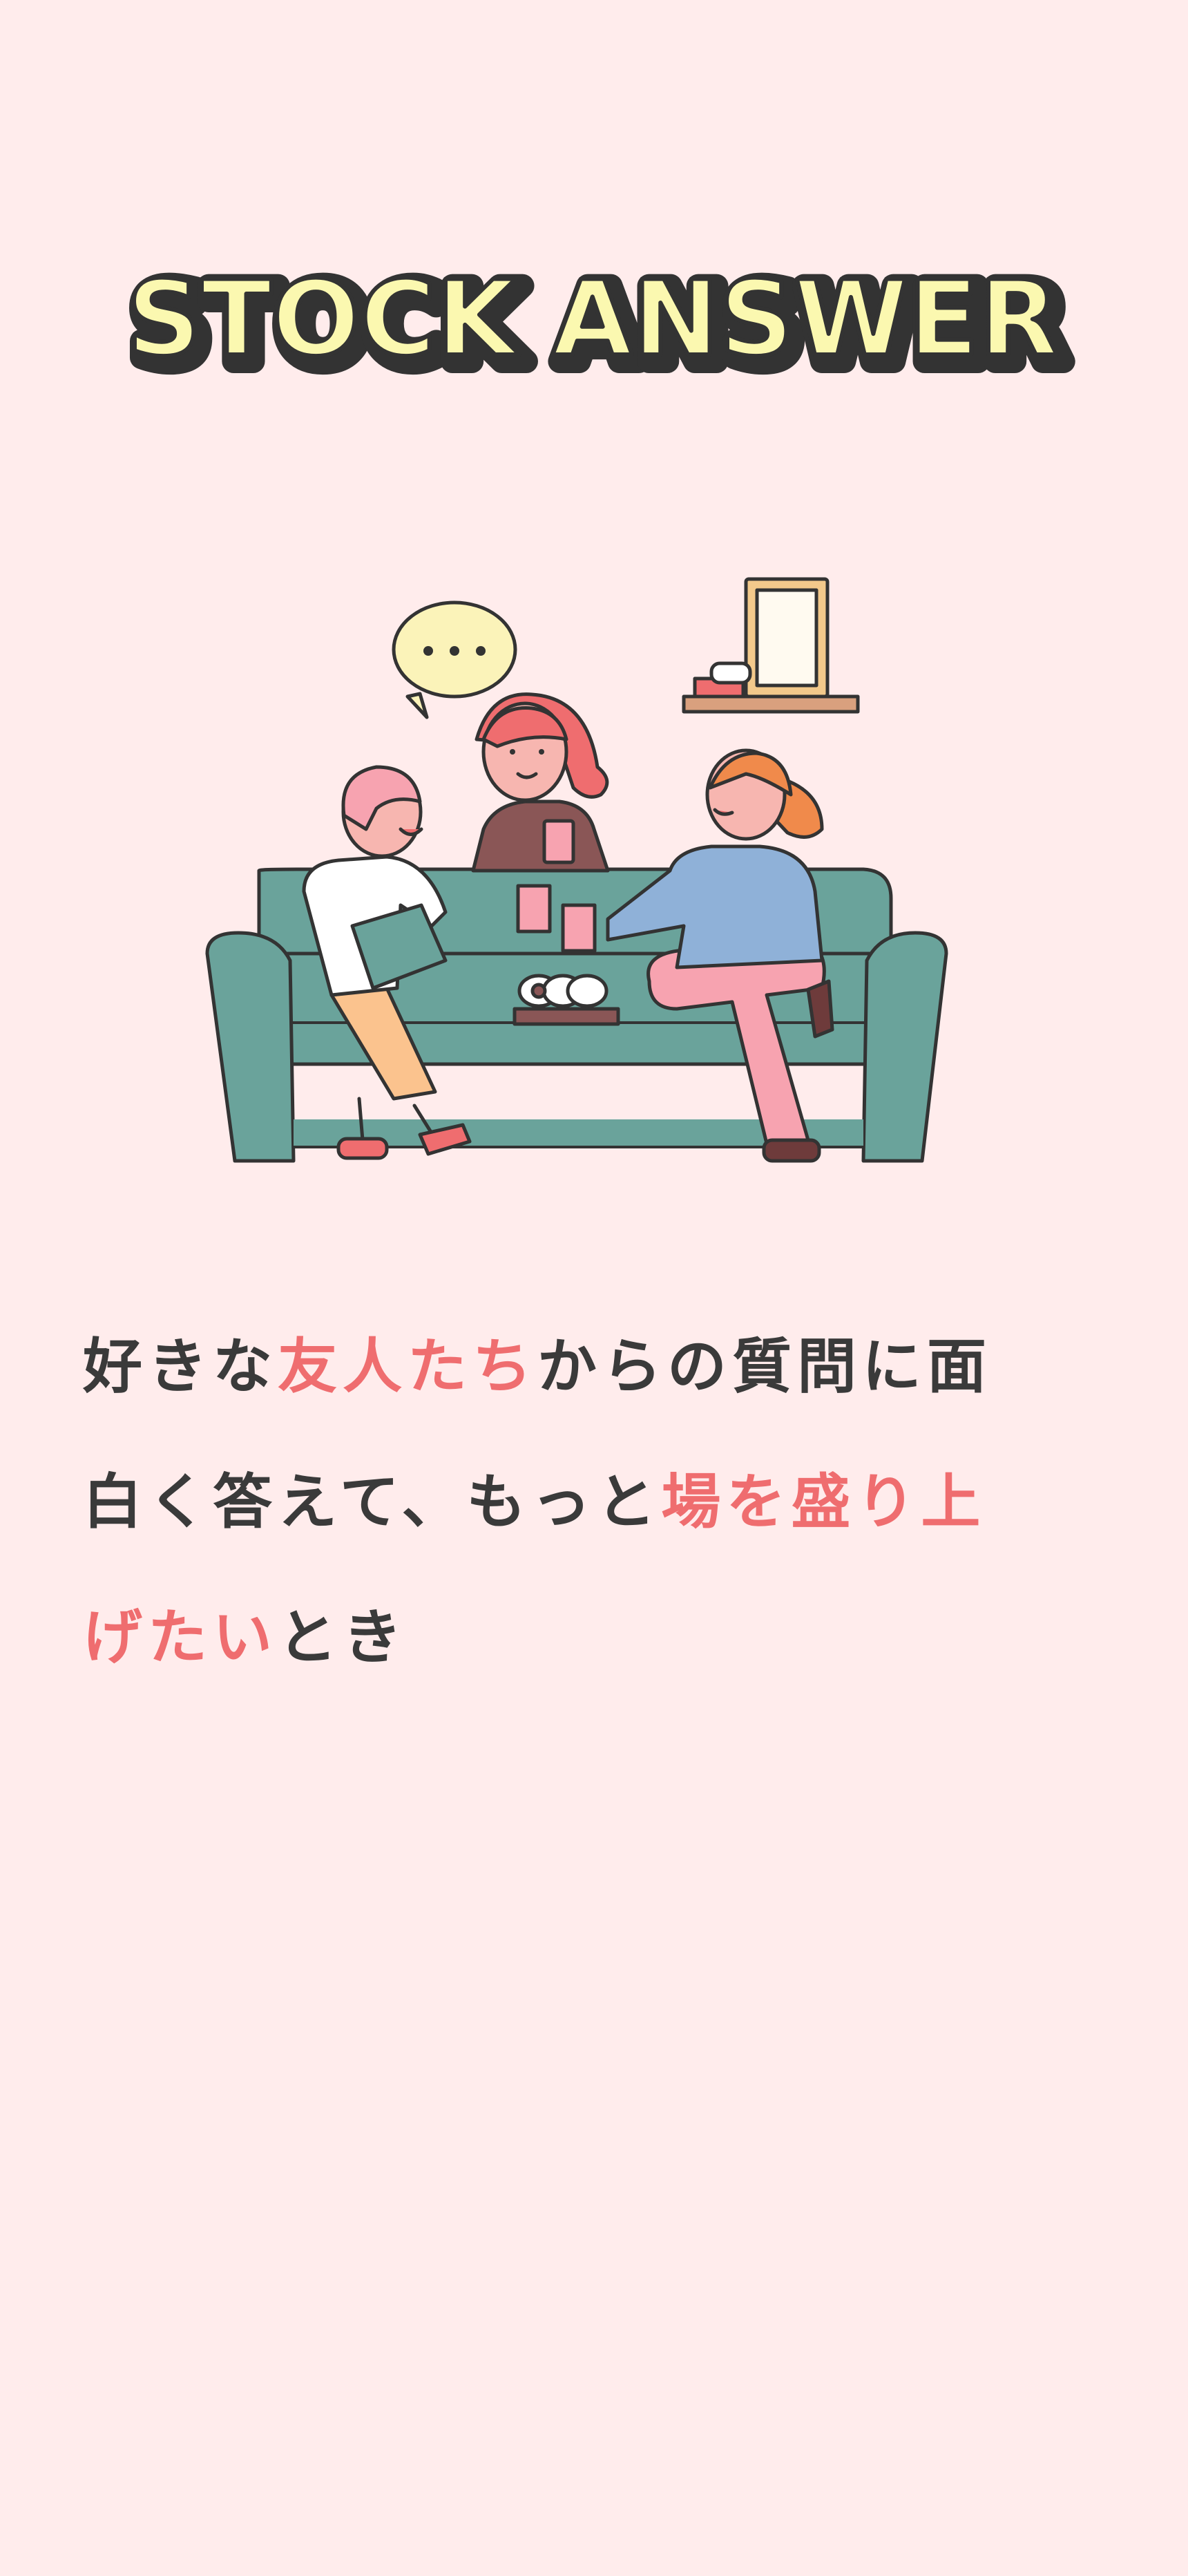  Describe the element at coordinates (343, 1637) in the screenshot. I see `copy-segment: とき` at that location.